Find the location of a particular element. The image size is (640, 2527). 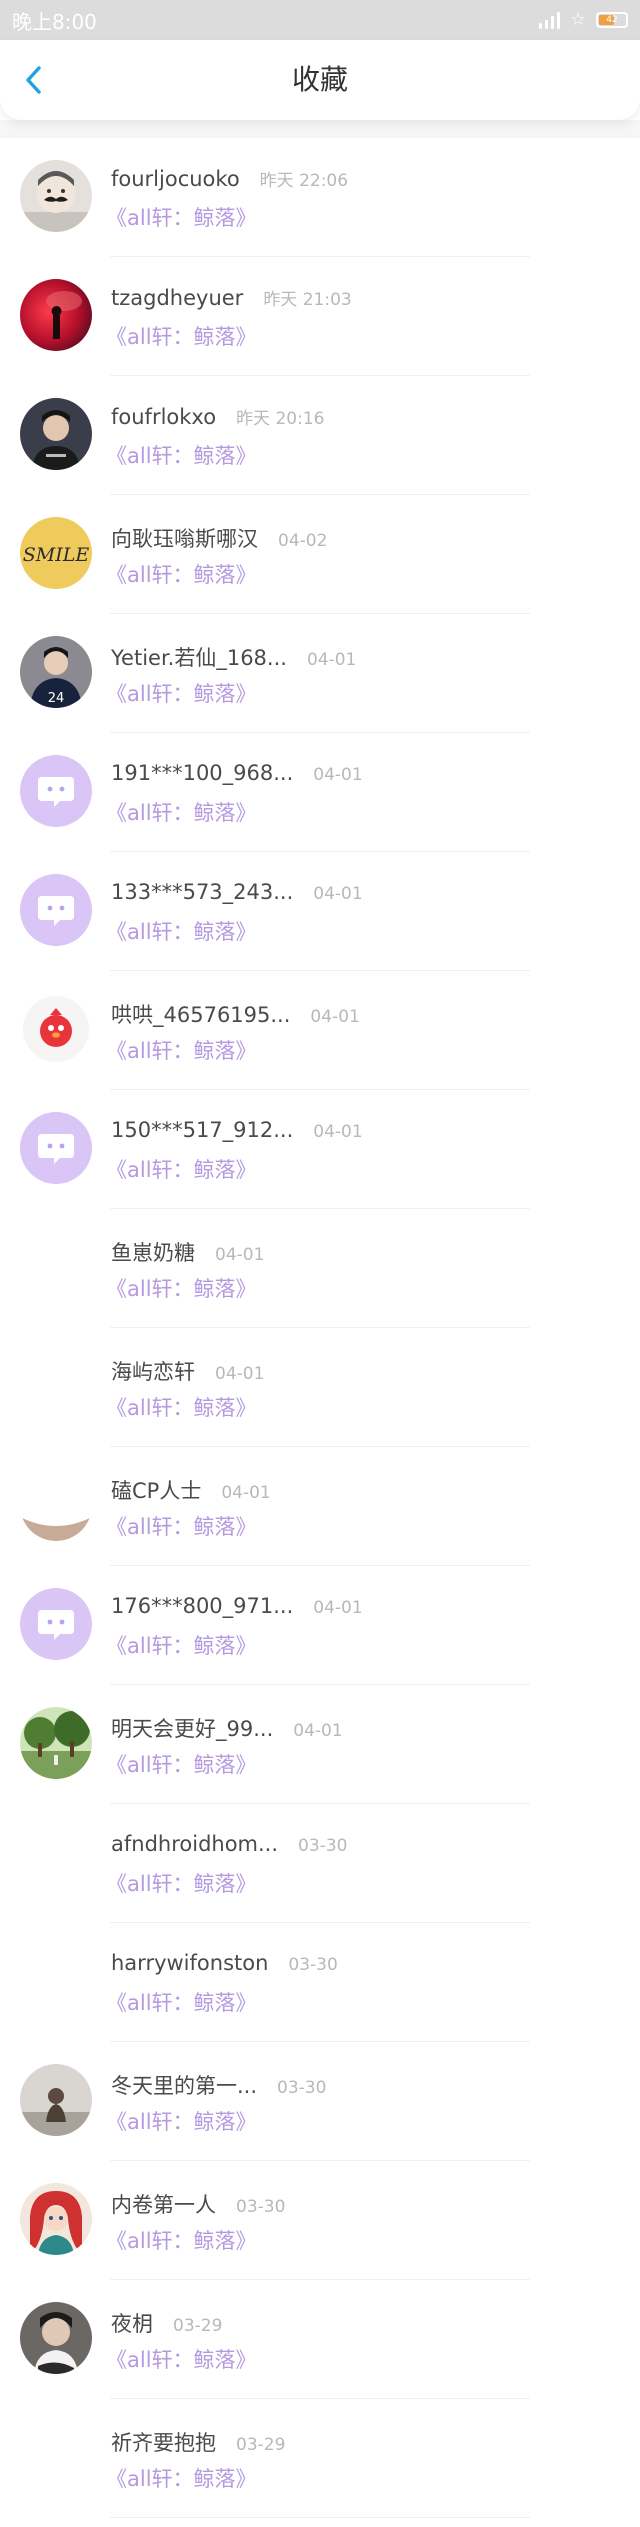

item-header: fourljocuoko 昨天 22:06 is located at coordinates (229, 178).